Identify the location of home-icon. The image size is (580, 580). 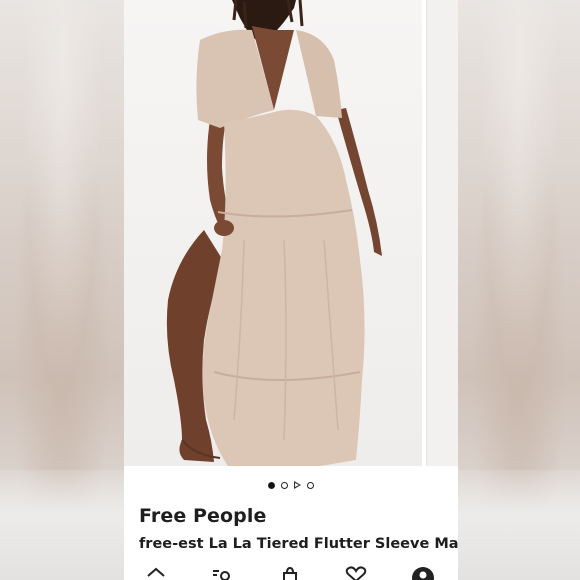
(156, 572).